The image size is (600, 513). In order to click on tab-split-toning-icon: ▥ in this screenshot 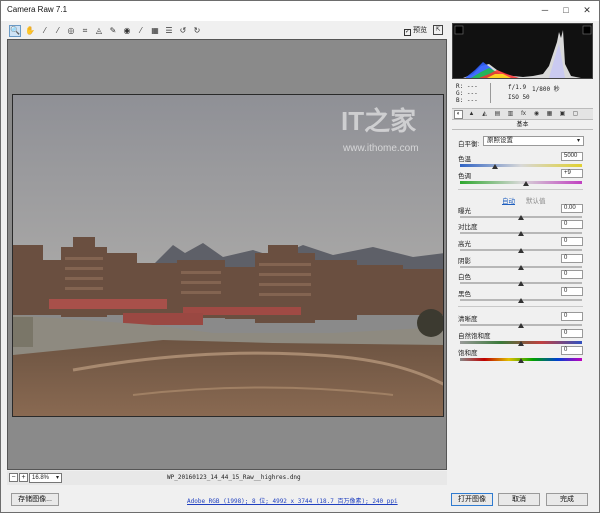, I will do `click(510, 114)`.